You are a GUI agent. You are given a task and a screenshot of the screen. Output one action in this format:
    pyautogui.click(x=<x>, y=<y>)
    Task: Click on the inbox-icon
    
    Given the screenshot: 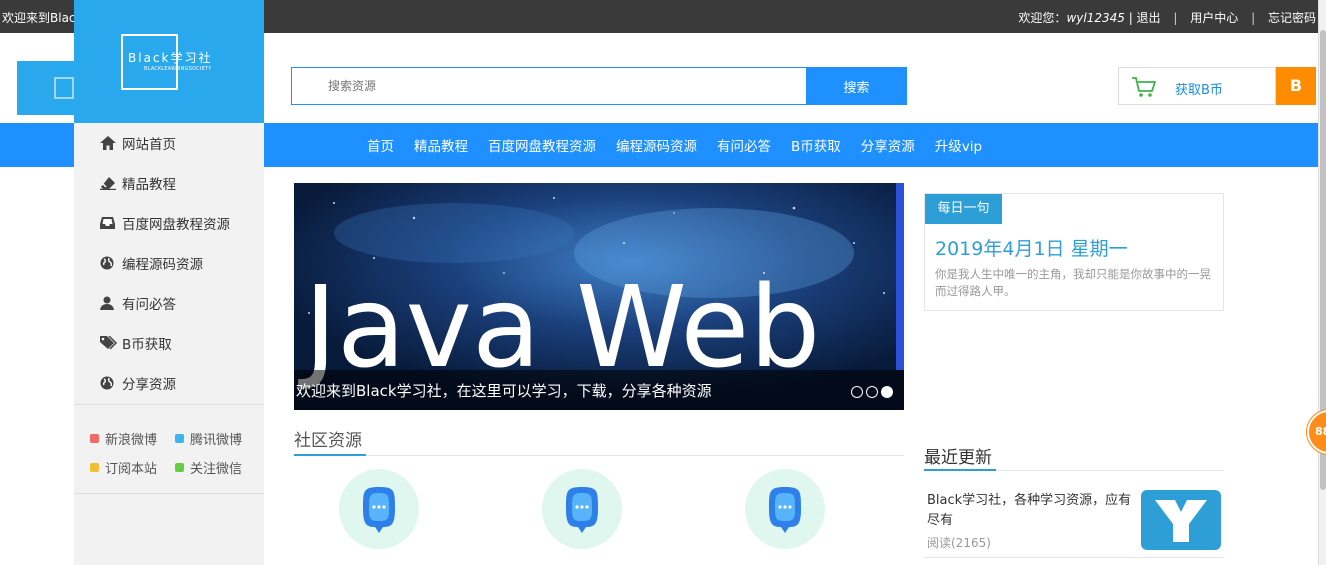 What is the action you would take?
    pyautogui.click(x=111, y=223)
    